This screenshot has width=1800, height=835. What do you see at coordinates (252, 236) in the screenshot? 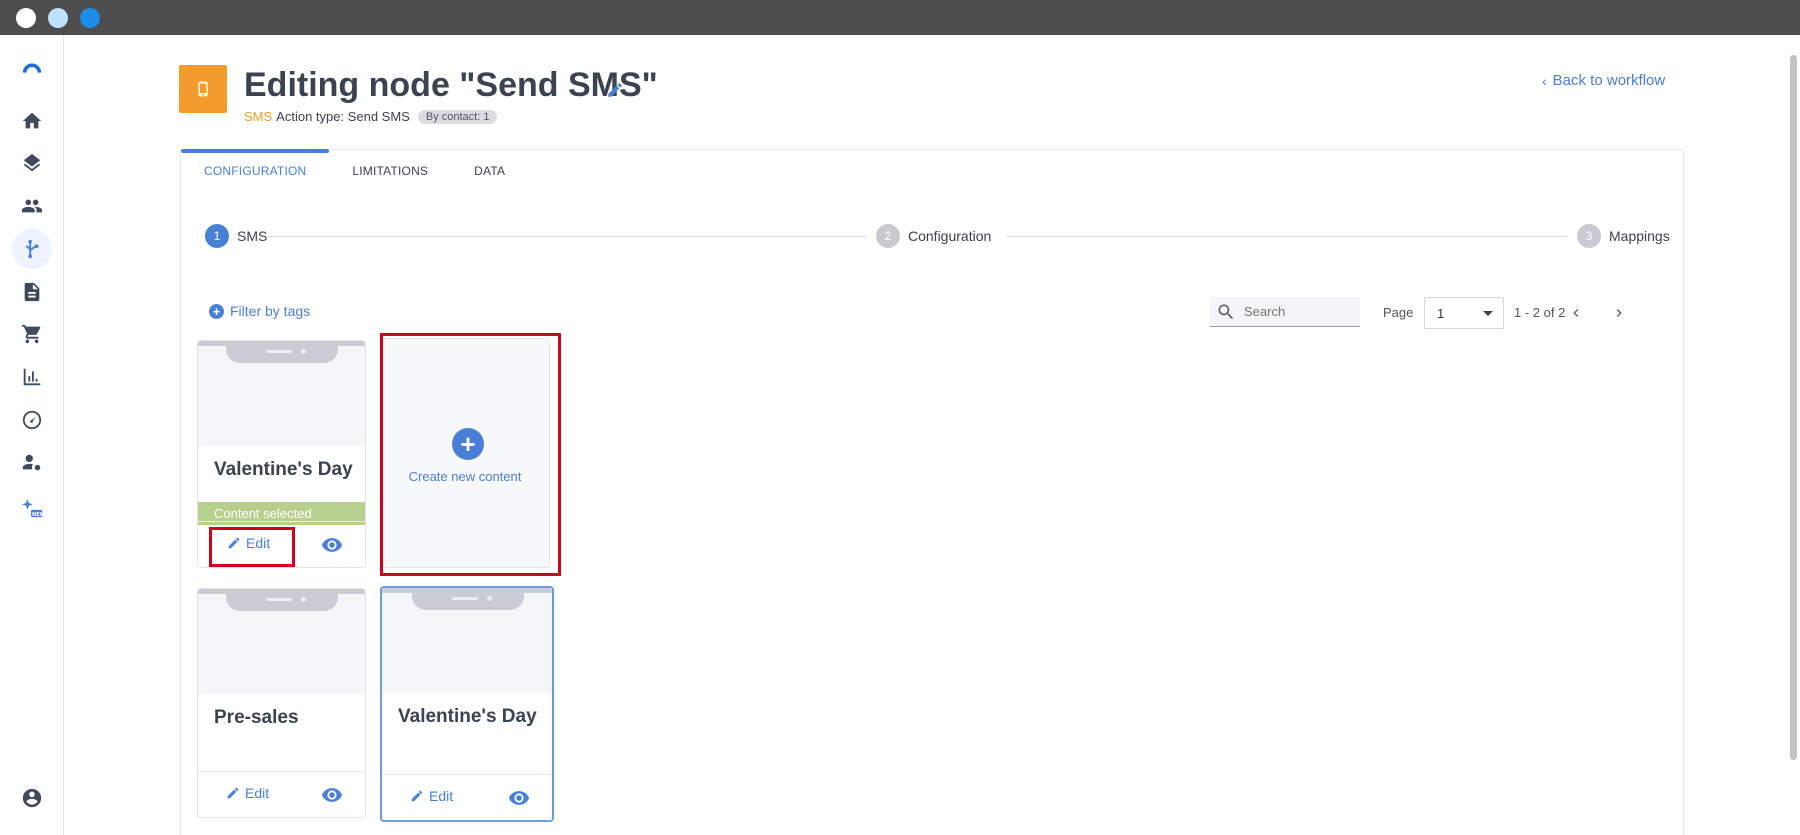
I see `step-label: SMS` at bounding box center [252, 236].